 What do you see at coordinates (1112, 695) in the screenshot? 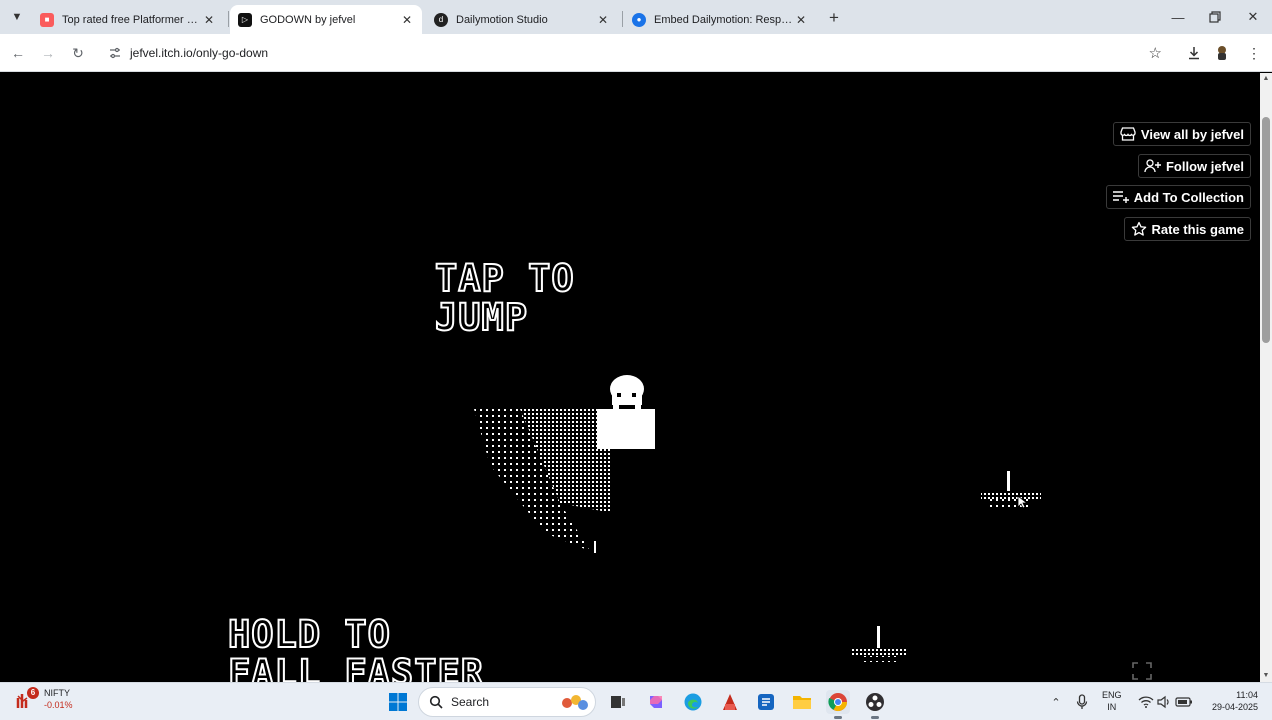
I see `lang-code: ENG` at bounding box center [1112, 695].